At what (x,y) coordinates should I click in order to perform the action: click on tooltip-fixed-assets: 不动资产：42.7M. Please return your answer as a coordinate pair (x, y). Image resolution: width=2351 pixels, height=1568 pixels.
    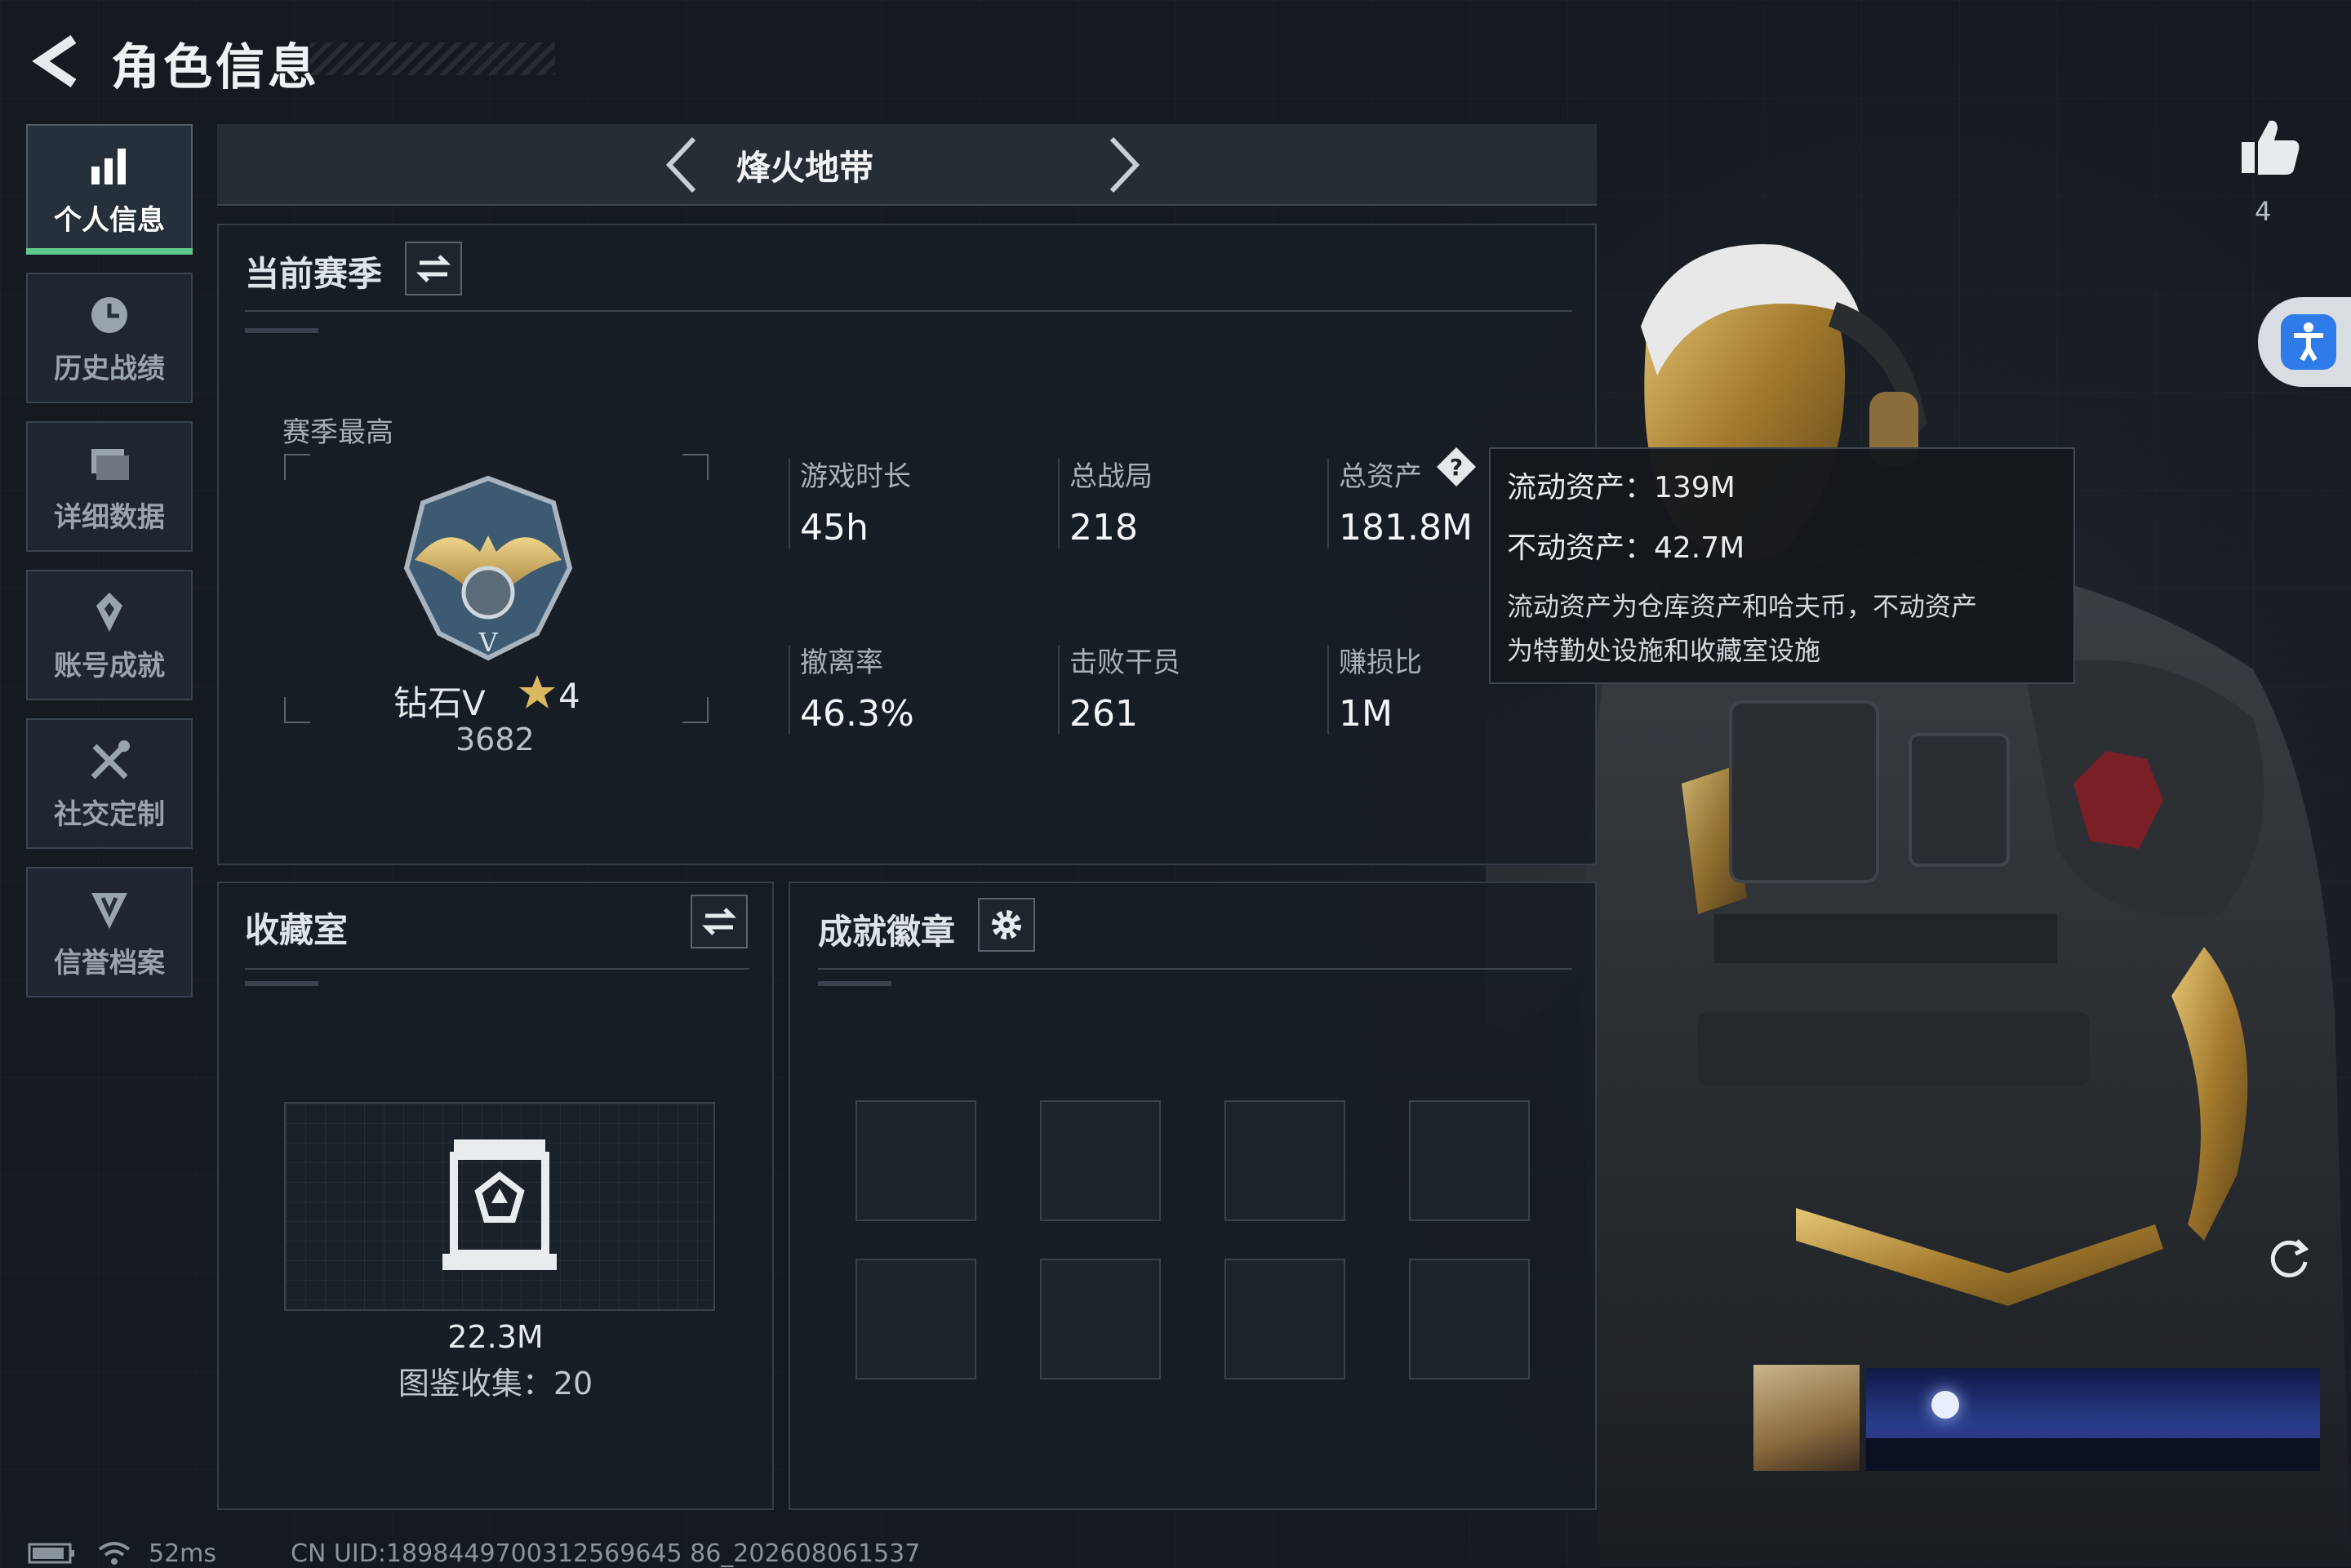
    Looking at the image, I should click on (1626, 548).